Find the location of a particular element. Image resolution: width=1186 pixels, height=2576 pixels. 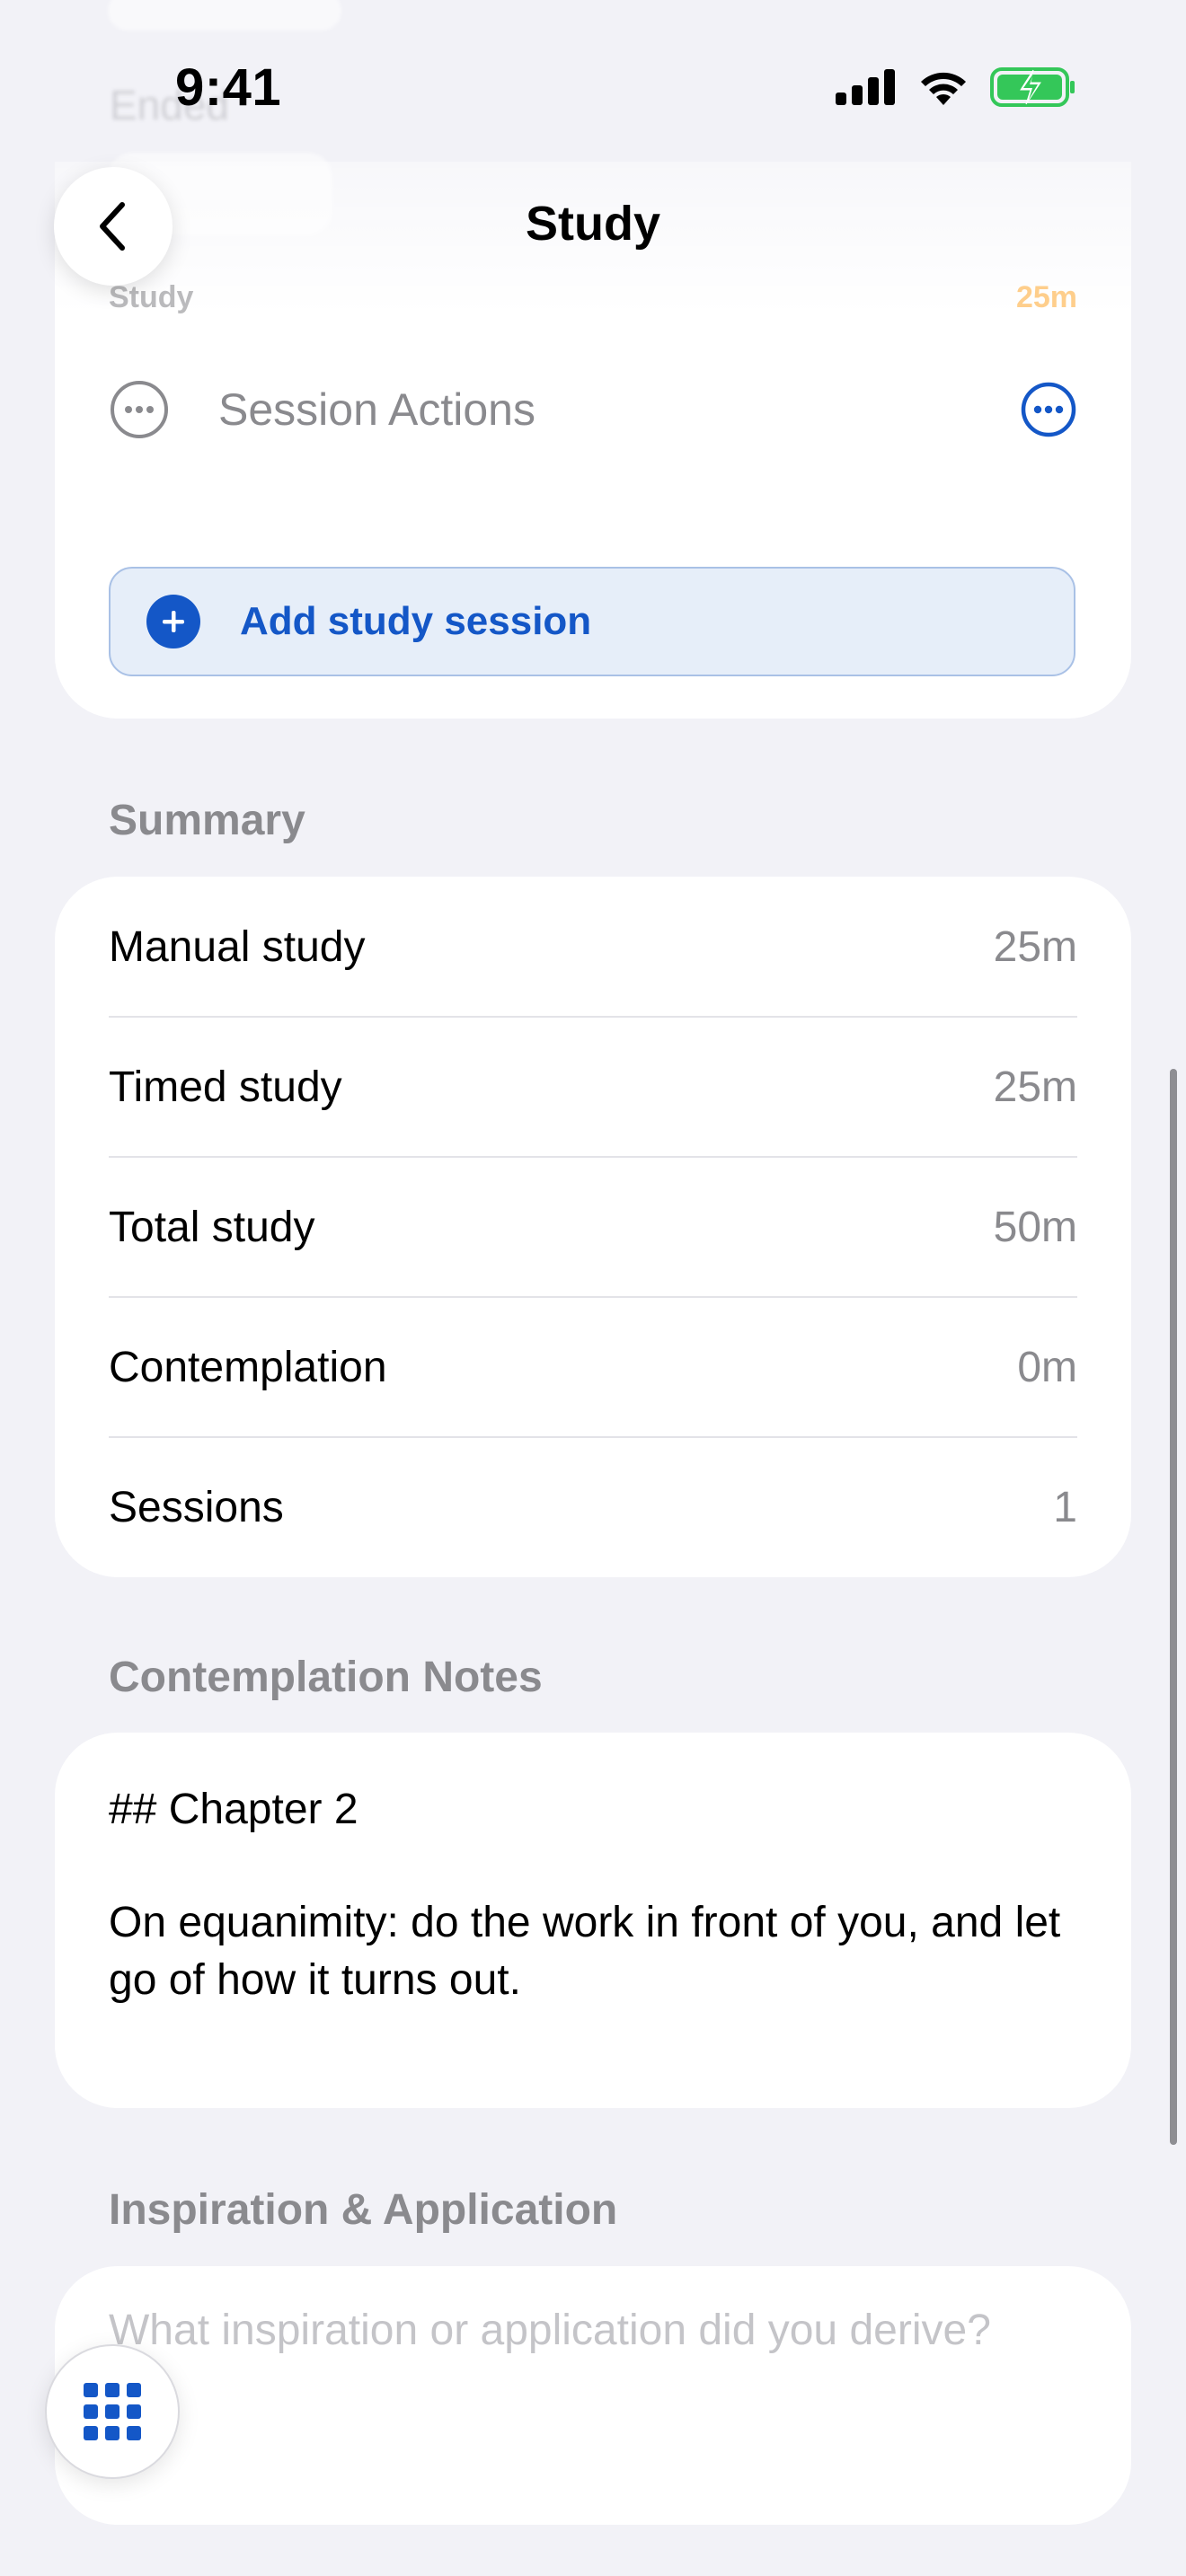

cellular-signal-icon is located at coordinates (865, 87).